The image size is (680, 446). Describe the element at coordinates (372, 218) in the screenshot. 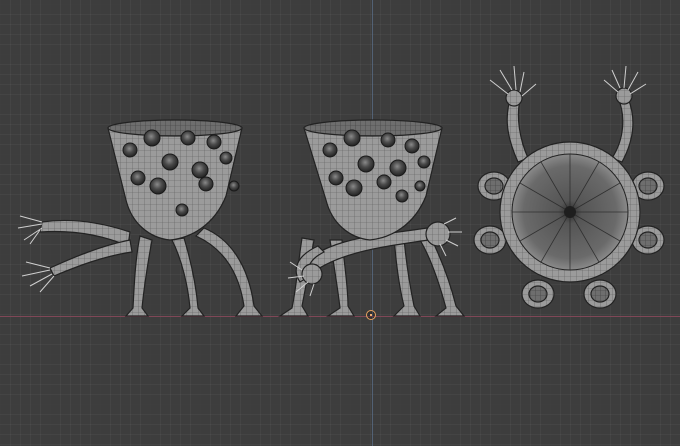

I see `side-view-mesh` at that location.